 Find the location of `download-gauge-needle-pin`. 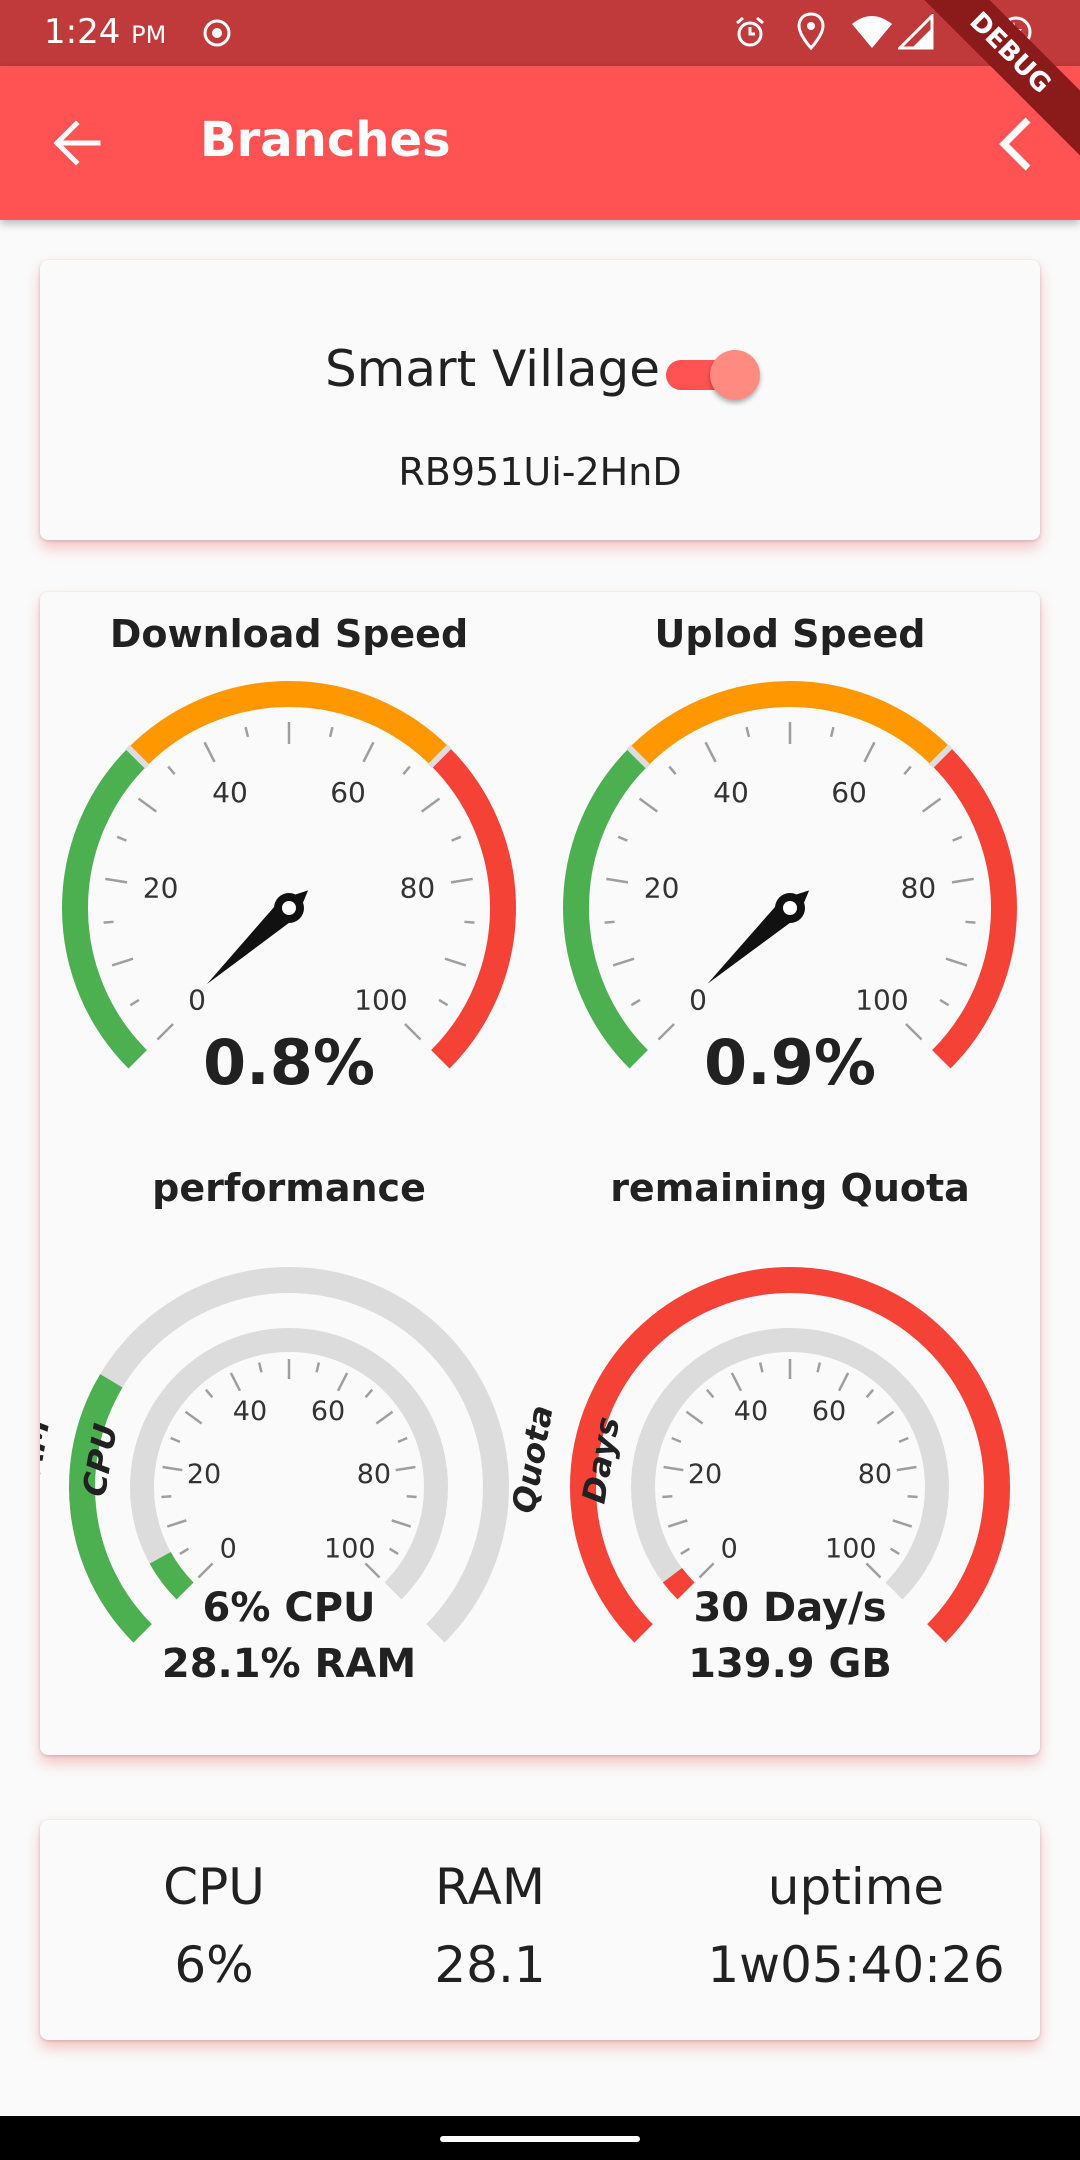

download-gauge-needle-pin is located at coordinates (289, 908).